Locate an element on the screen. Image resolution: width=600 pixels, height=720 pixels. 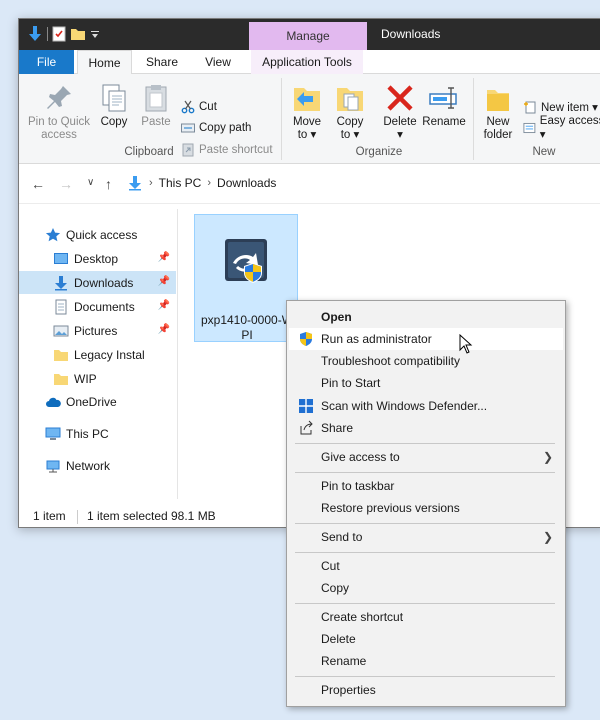
menu-item-pin-to-start: Pin to Start is located at coordinates (426, 383).